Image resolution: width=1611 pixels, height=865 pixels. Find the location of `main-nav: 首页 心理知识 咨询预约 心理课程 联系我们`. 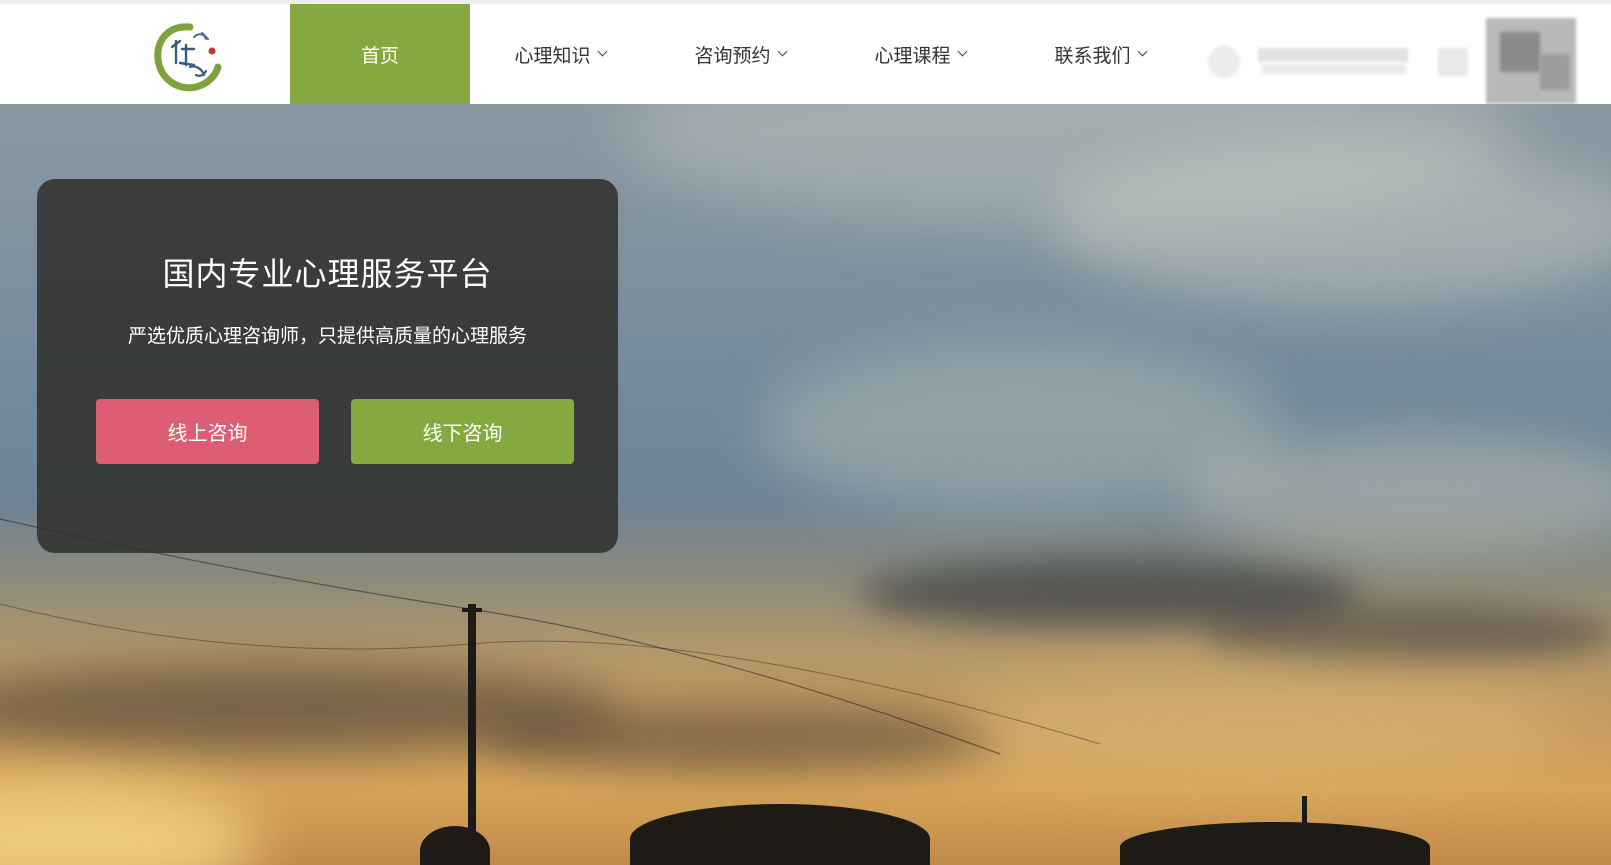

main-nav: 首页 心理知识 咨询预约 心理课程 联系我们 is located at coordinates (740, 54).